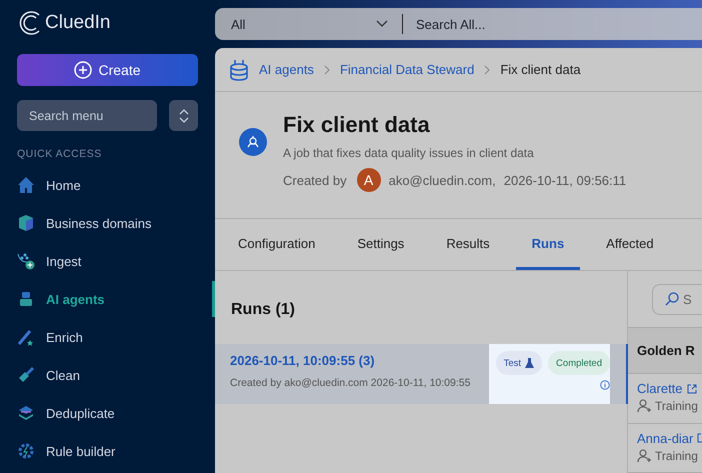 The image size is (702, 473). I want to click on record-link: Clarette, so click(660, 388).